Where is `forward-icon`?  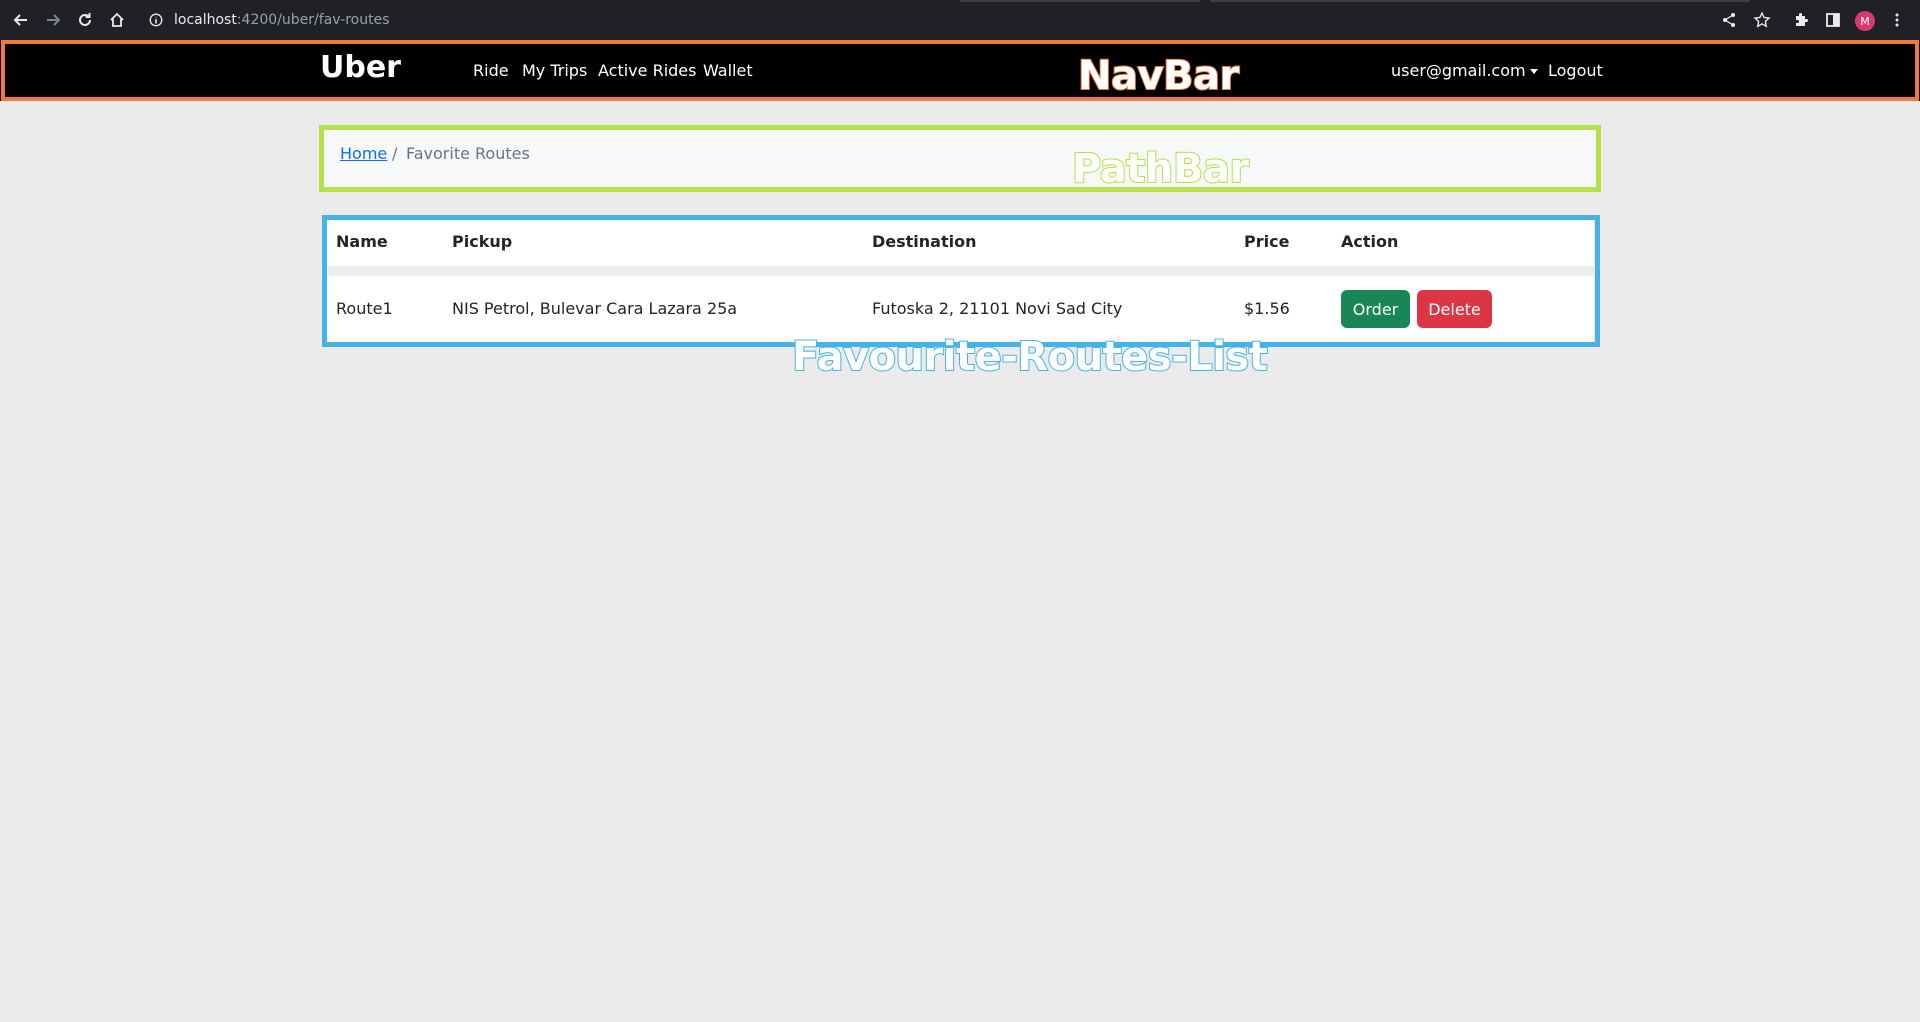 forward-icon is located at coordinates (53, 20).